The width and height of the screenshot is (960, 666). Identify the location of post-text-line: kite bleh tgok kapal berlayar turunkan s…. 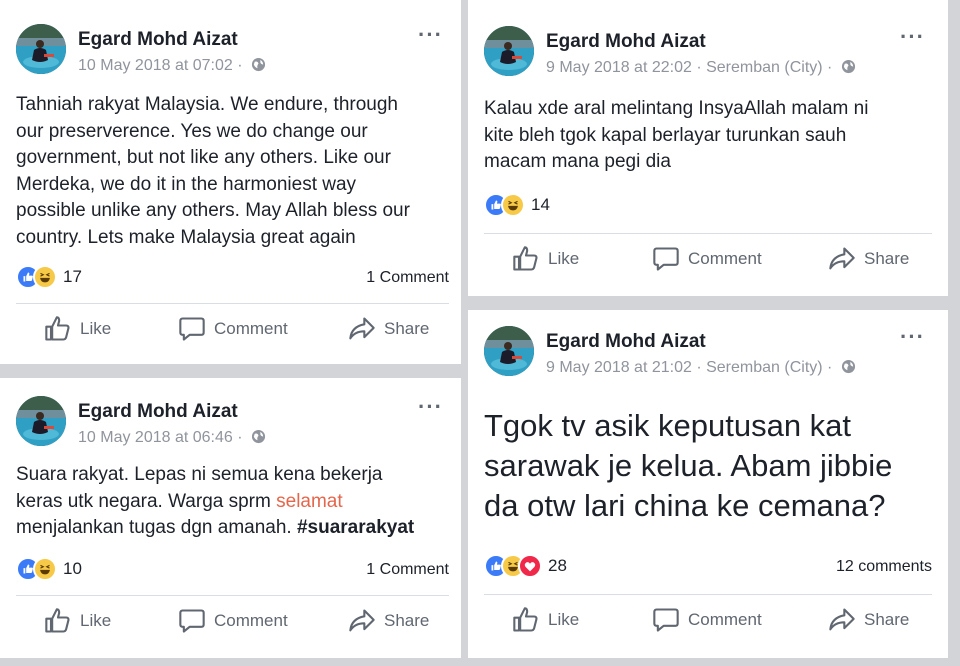
(665, 135).